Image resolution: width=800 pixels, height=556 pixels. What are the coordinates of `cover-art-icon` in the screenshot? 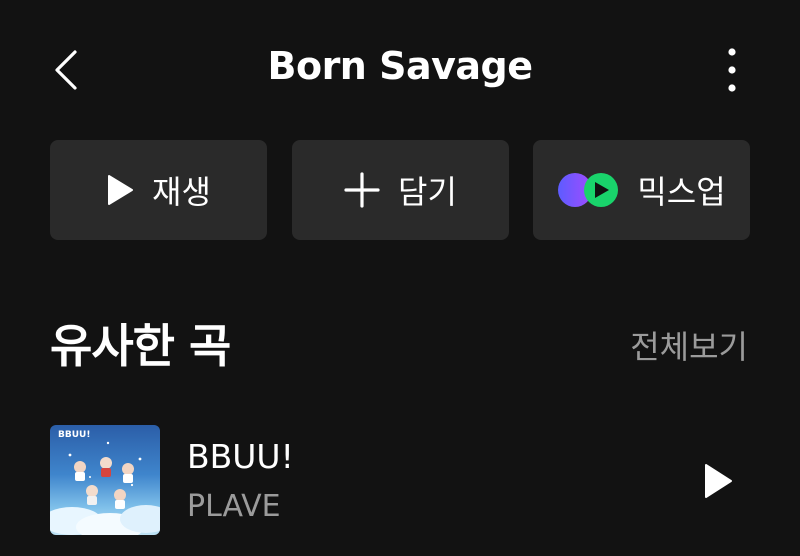 It's located at (105, 488).